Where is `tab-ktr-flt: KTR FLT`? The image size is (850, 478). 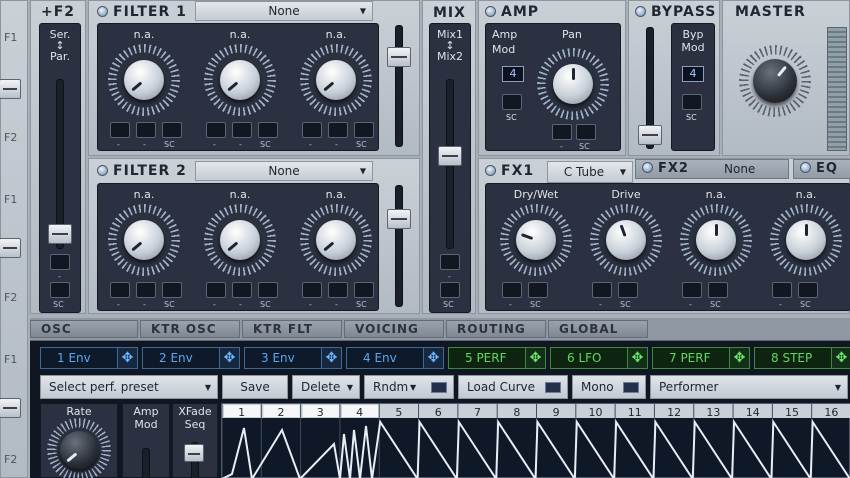 tab-ktr-flt: KTR FLT is located at coordinates (292, 329).